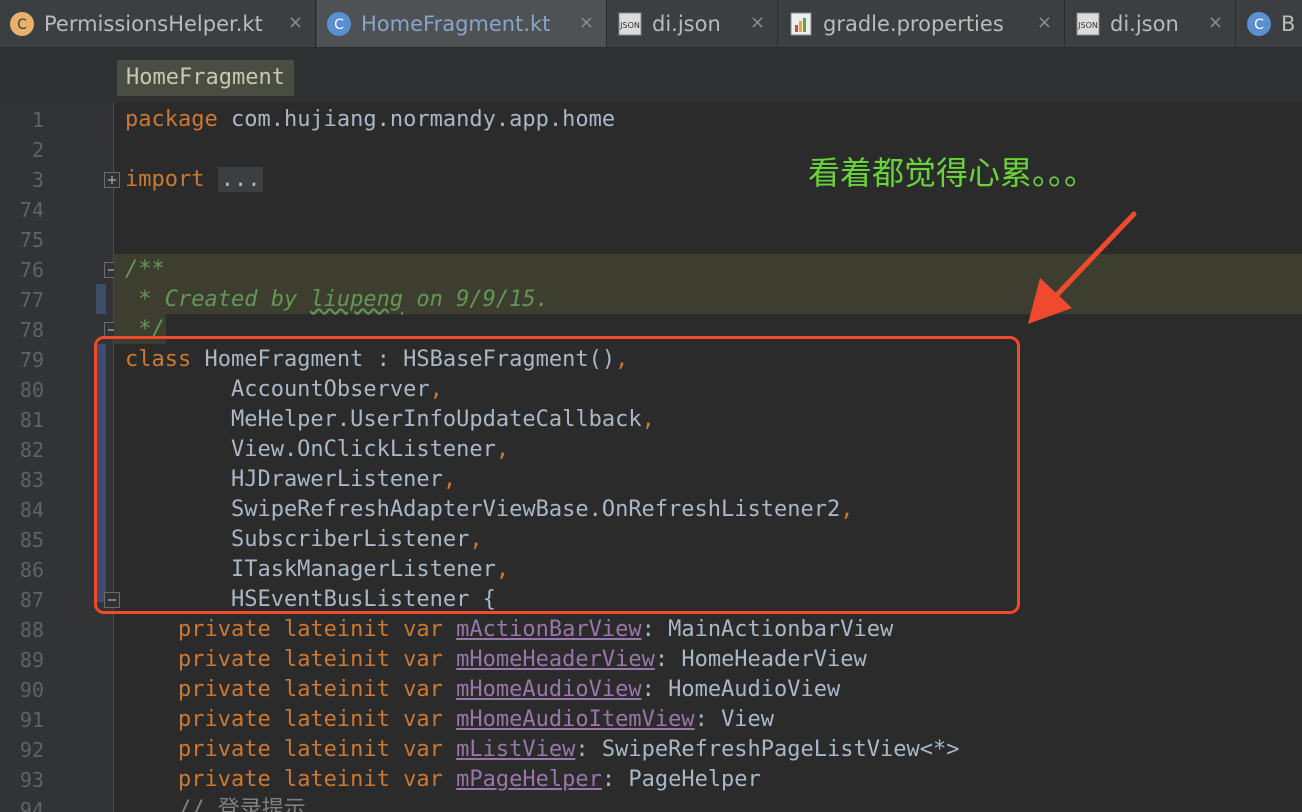 The height and width of the screenshot is (812, 1302). I want to click on line-number: 89, so click(31, 660).